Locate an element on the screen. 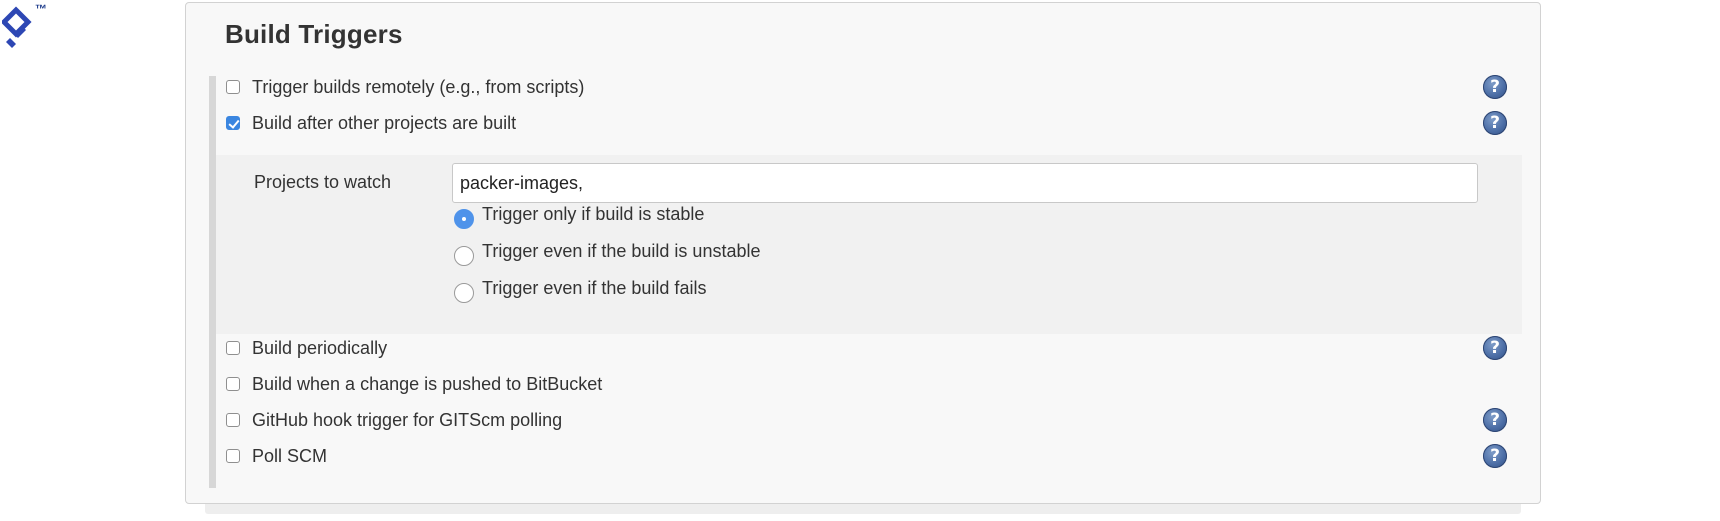 The width and height of the screenshot is (1720, 521). radio-row-fails: Trigger even if the build fails is located at coordinates (580, 288).